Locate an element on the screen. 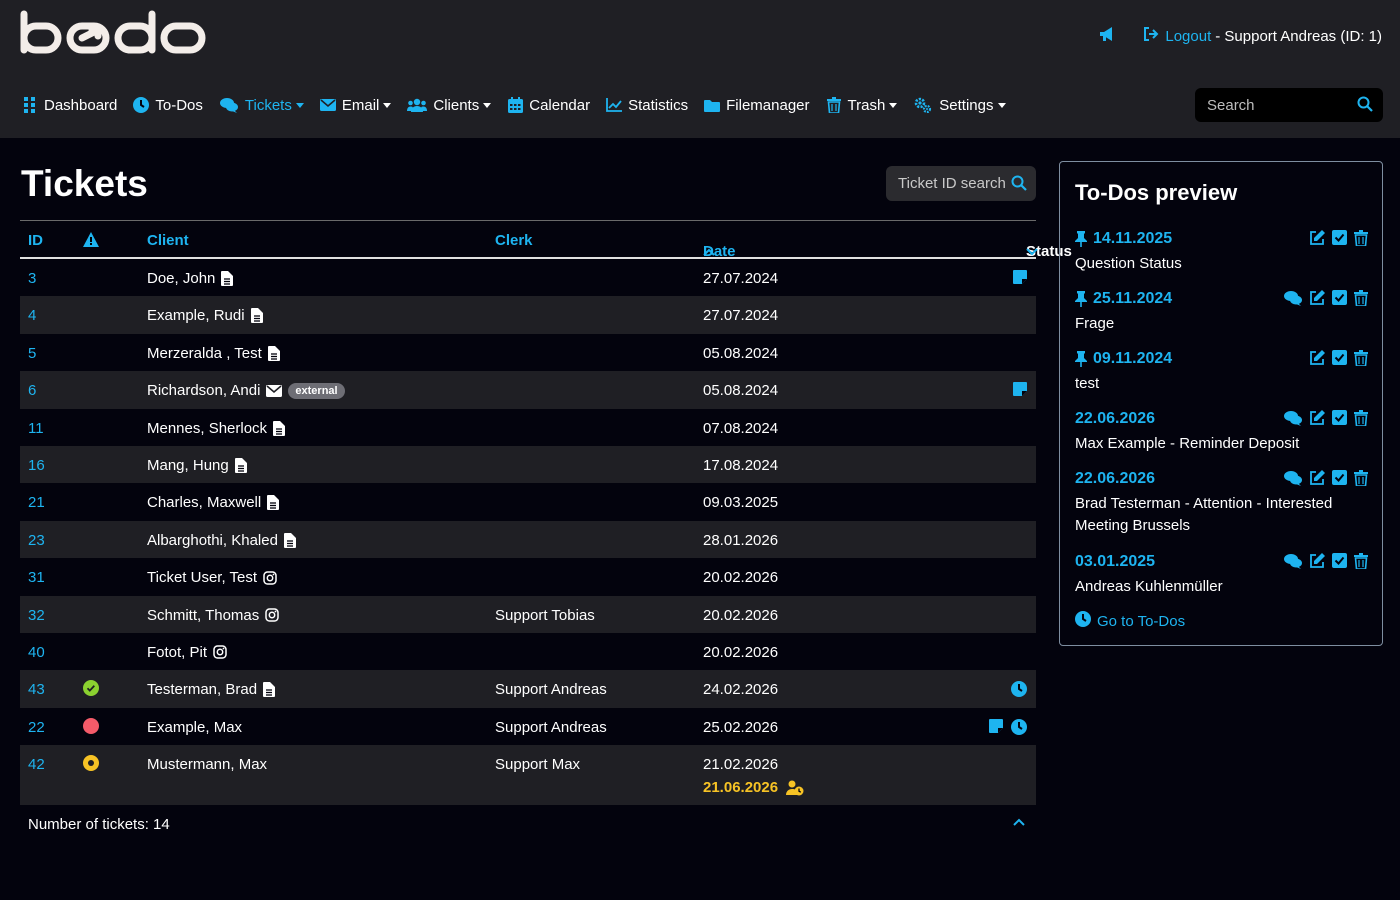  client-cell: Testerman, Brad is located at coordinates (211, 689).